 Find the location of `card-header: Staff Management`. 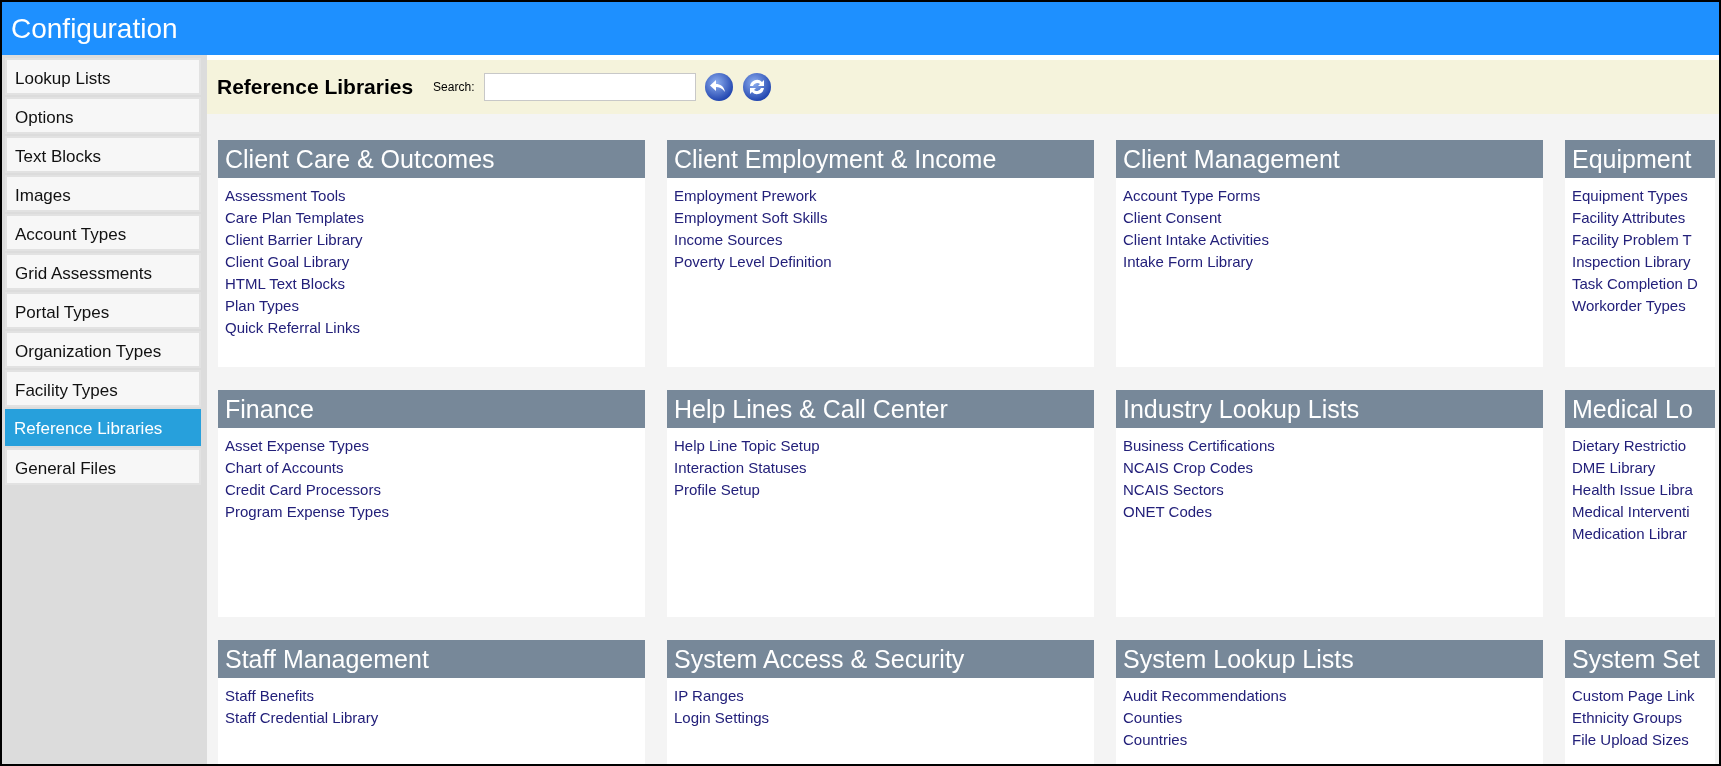

card-header: Staff Management is located at coordinates (431, 659).